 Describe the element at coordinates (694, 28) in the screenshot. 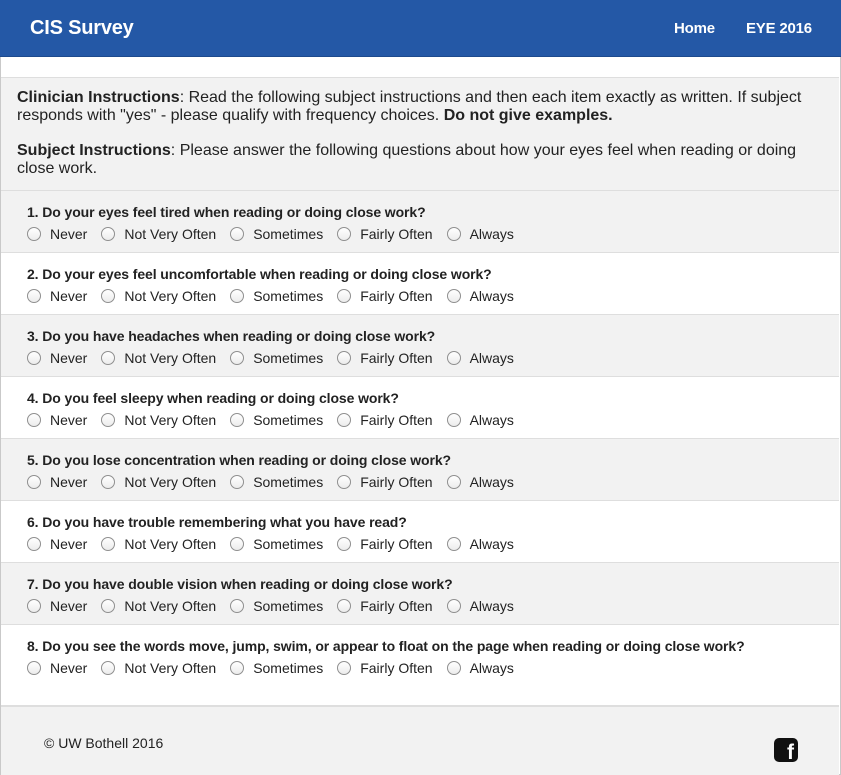

I see `nav-link-home: Home` at that location.